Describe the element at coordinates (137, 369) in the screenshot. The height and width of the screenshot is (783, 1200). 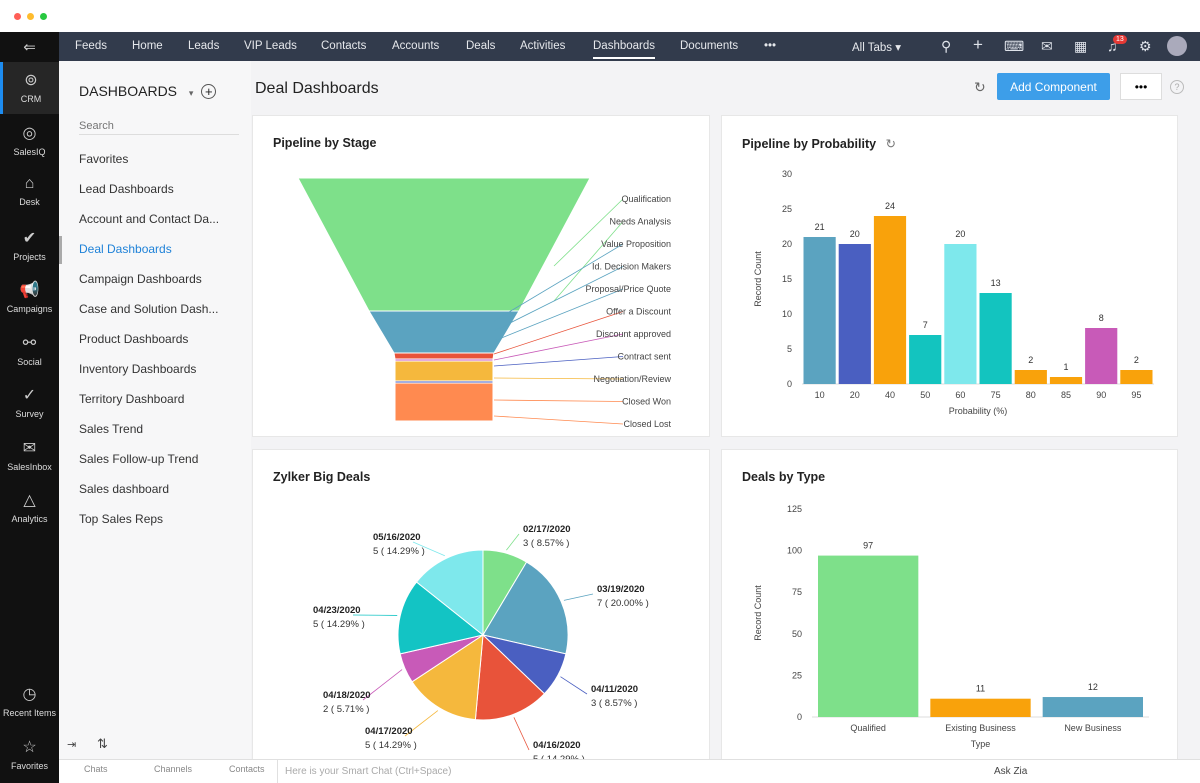
I see `sidebar-item: Inventory Dashboards` at that location.